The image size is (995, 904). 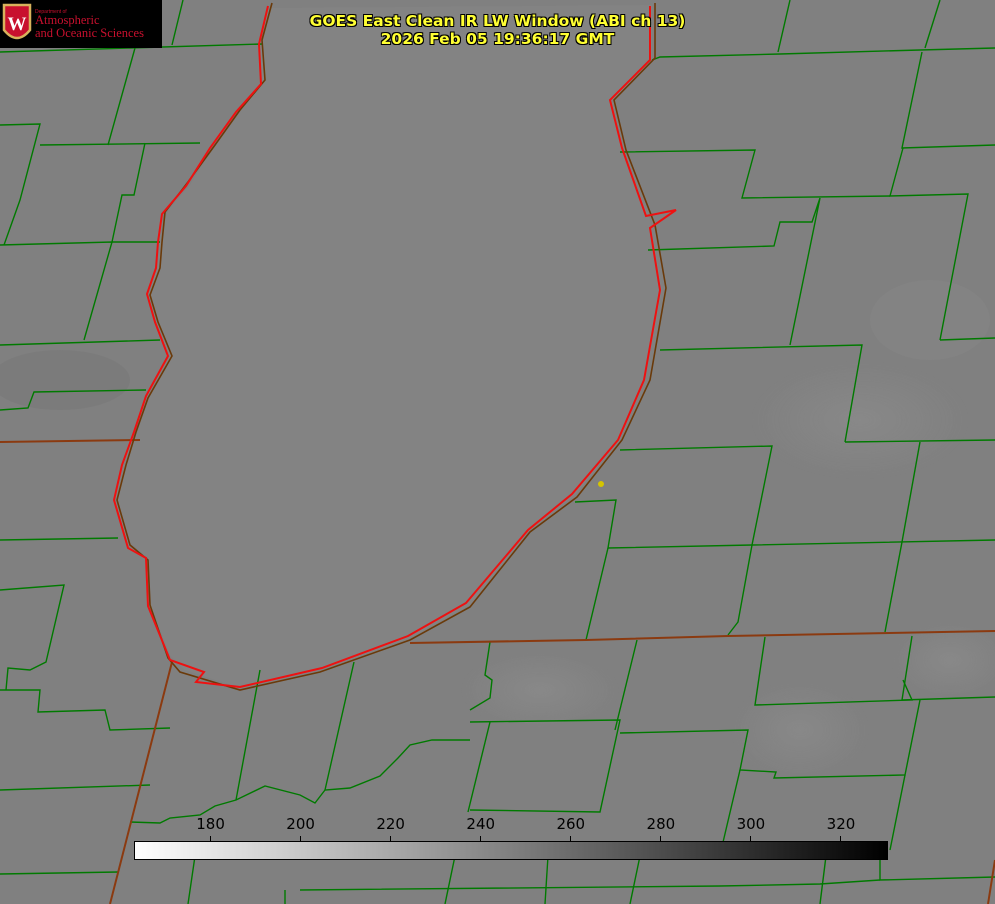 What do you see at coordinates (390, 824) in the screenshot?
I see `colorbar-tick-label: 220` at bounding box center [390, 824].